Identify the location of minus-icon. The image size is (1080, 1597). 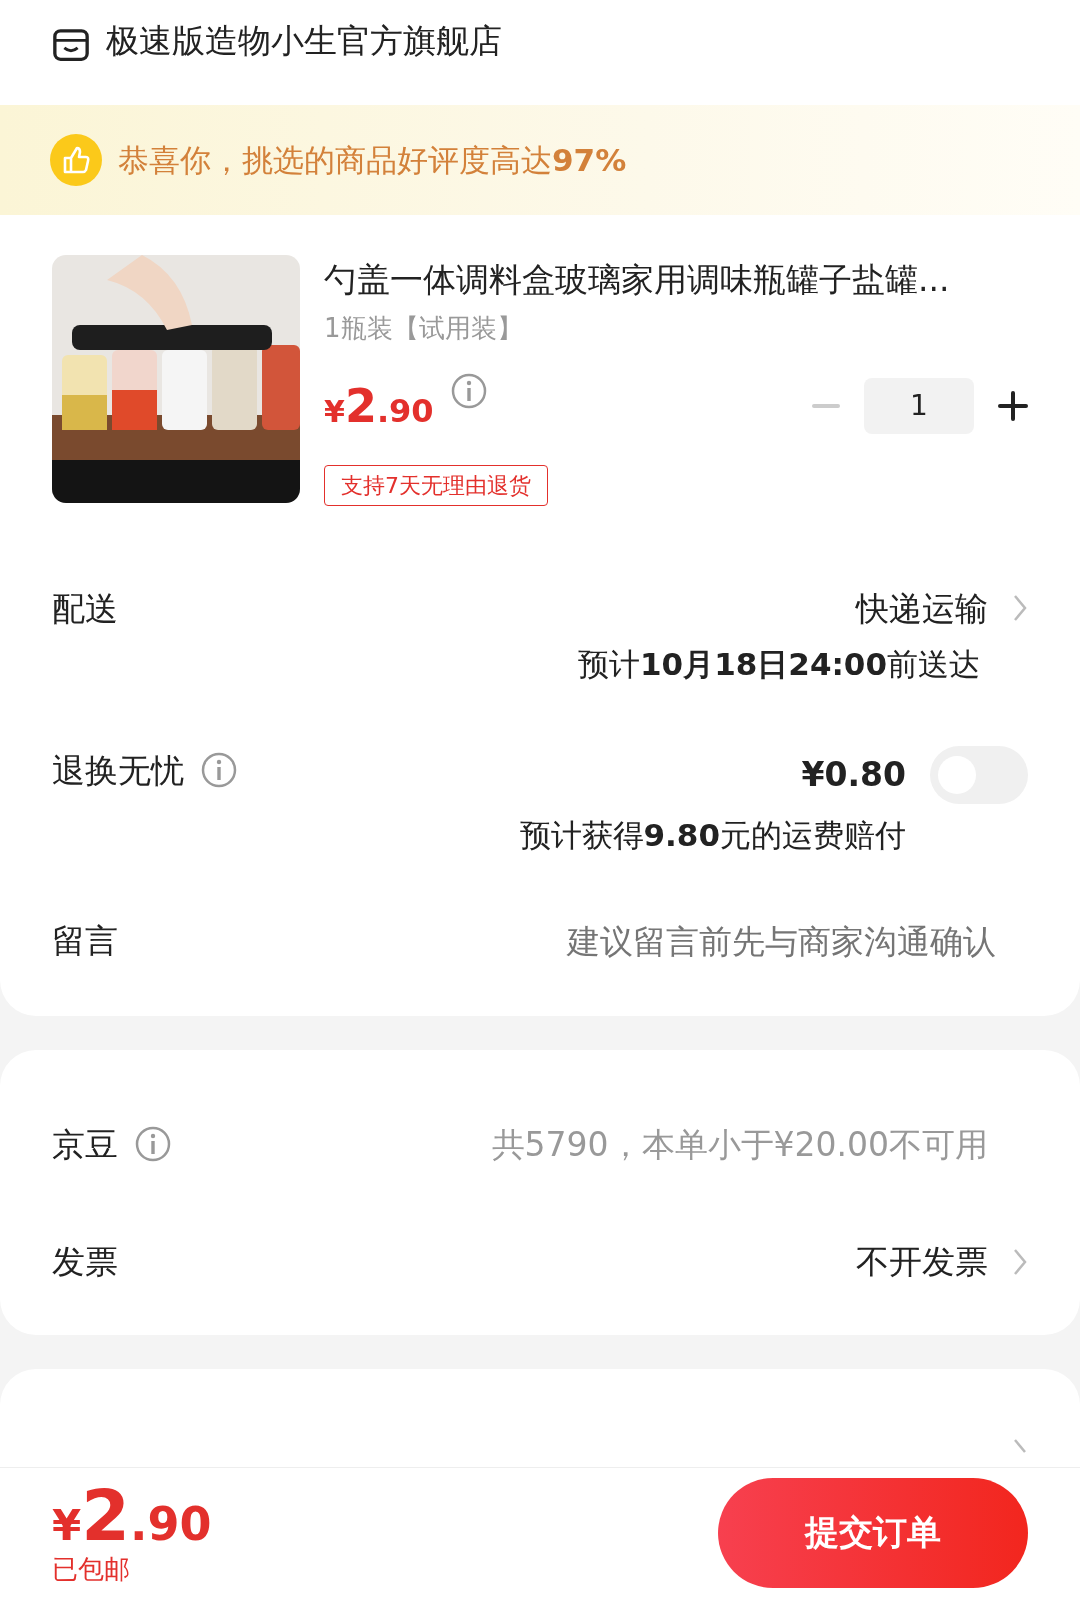
(826, 406).